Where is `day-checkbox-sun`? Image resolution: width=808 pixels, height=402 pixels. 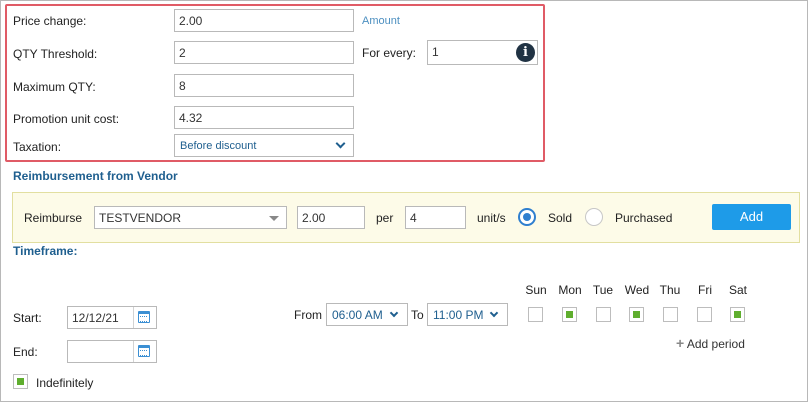 day-checkbox-sun is located at coordinates (535, 314).